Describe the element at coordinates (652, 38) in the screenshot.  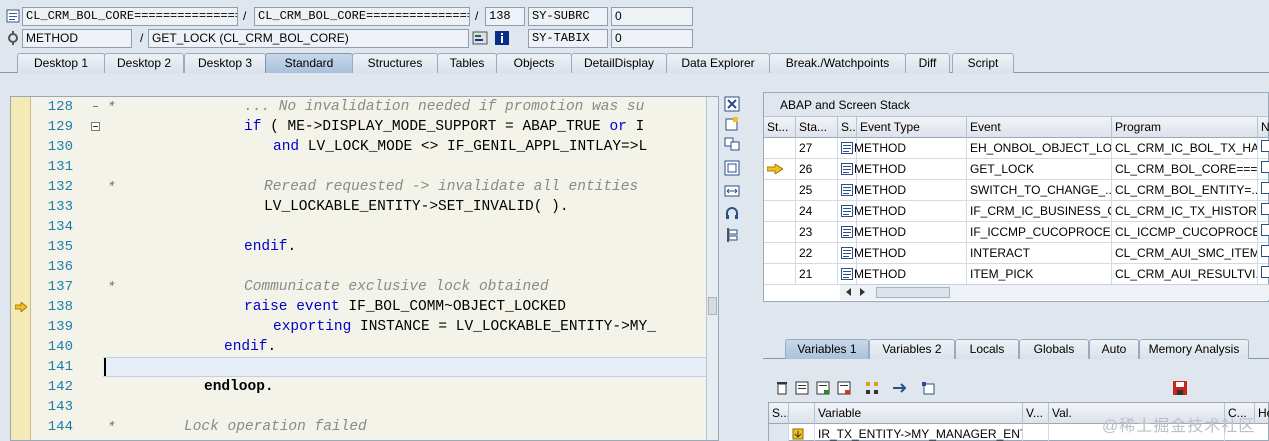
I see `sysvar-value-tabix: 0` at that location.